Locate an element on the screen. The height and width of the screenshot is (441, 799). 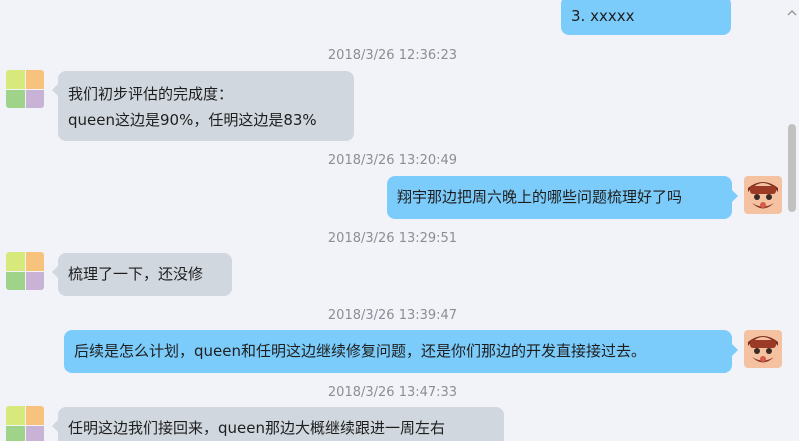
message-bubble-outgoing: 3. xxxxx is located at coordinates (646, 17).